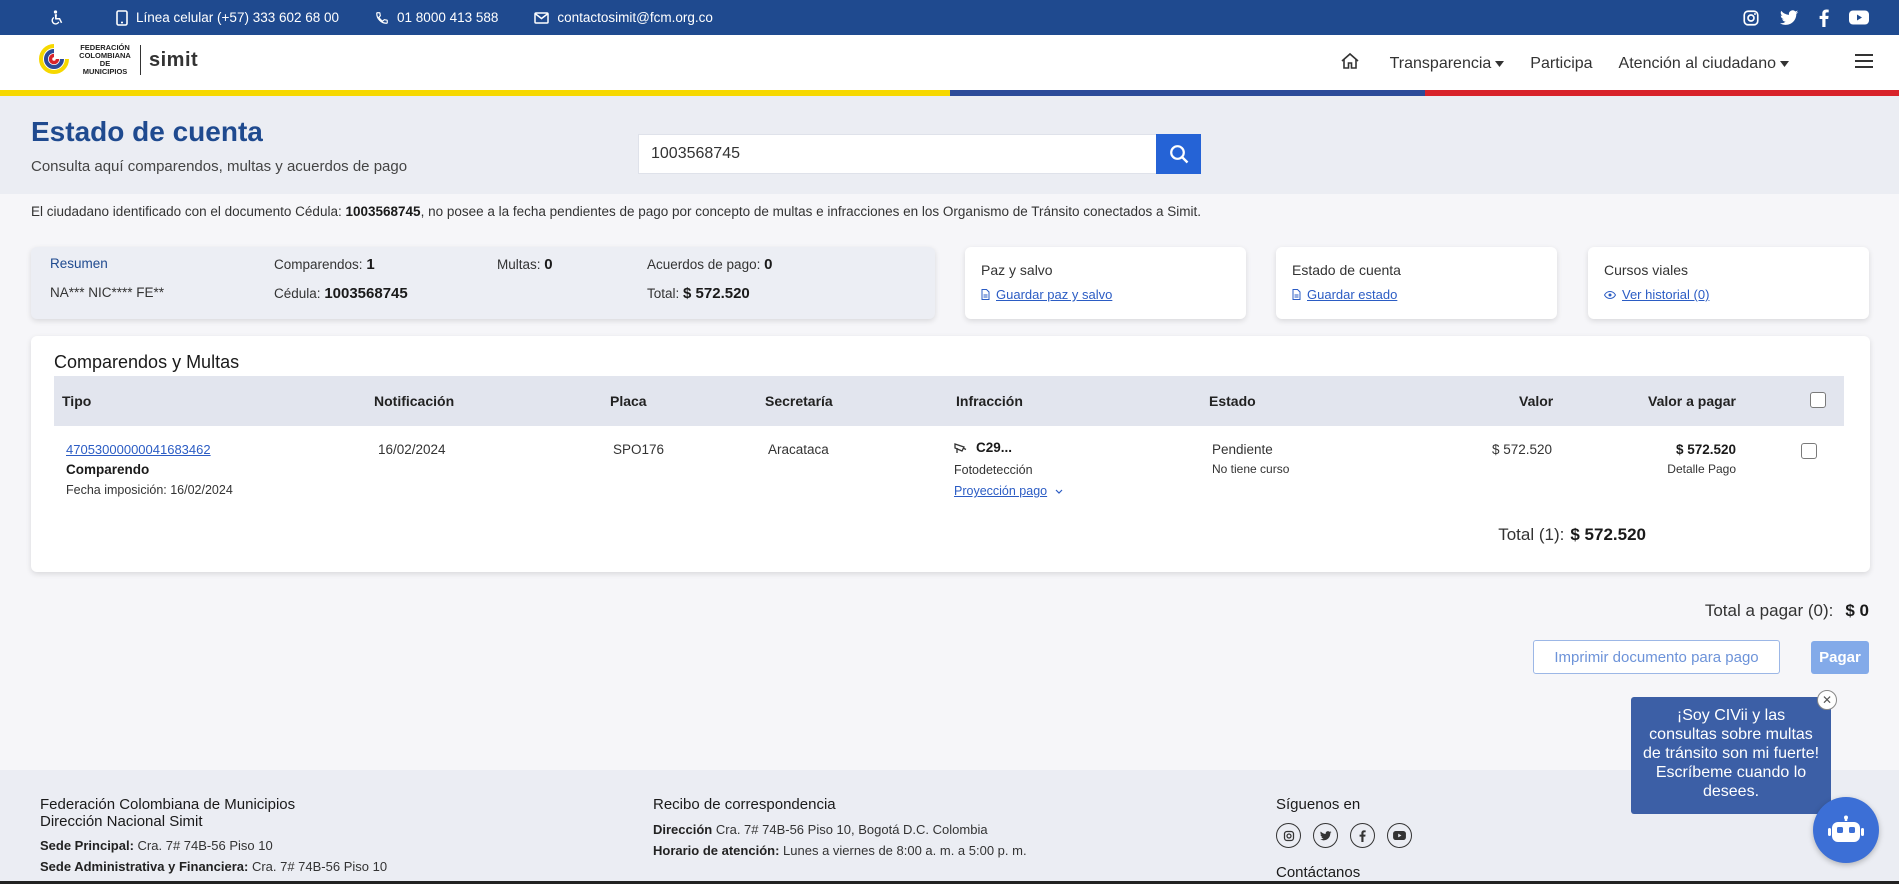  I want to click on detalle-pago: Detalle Pago, so click(1701, 469).